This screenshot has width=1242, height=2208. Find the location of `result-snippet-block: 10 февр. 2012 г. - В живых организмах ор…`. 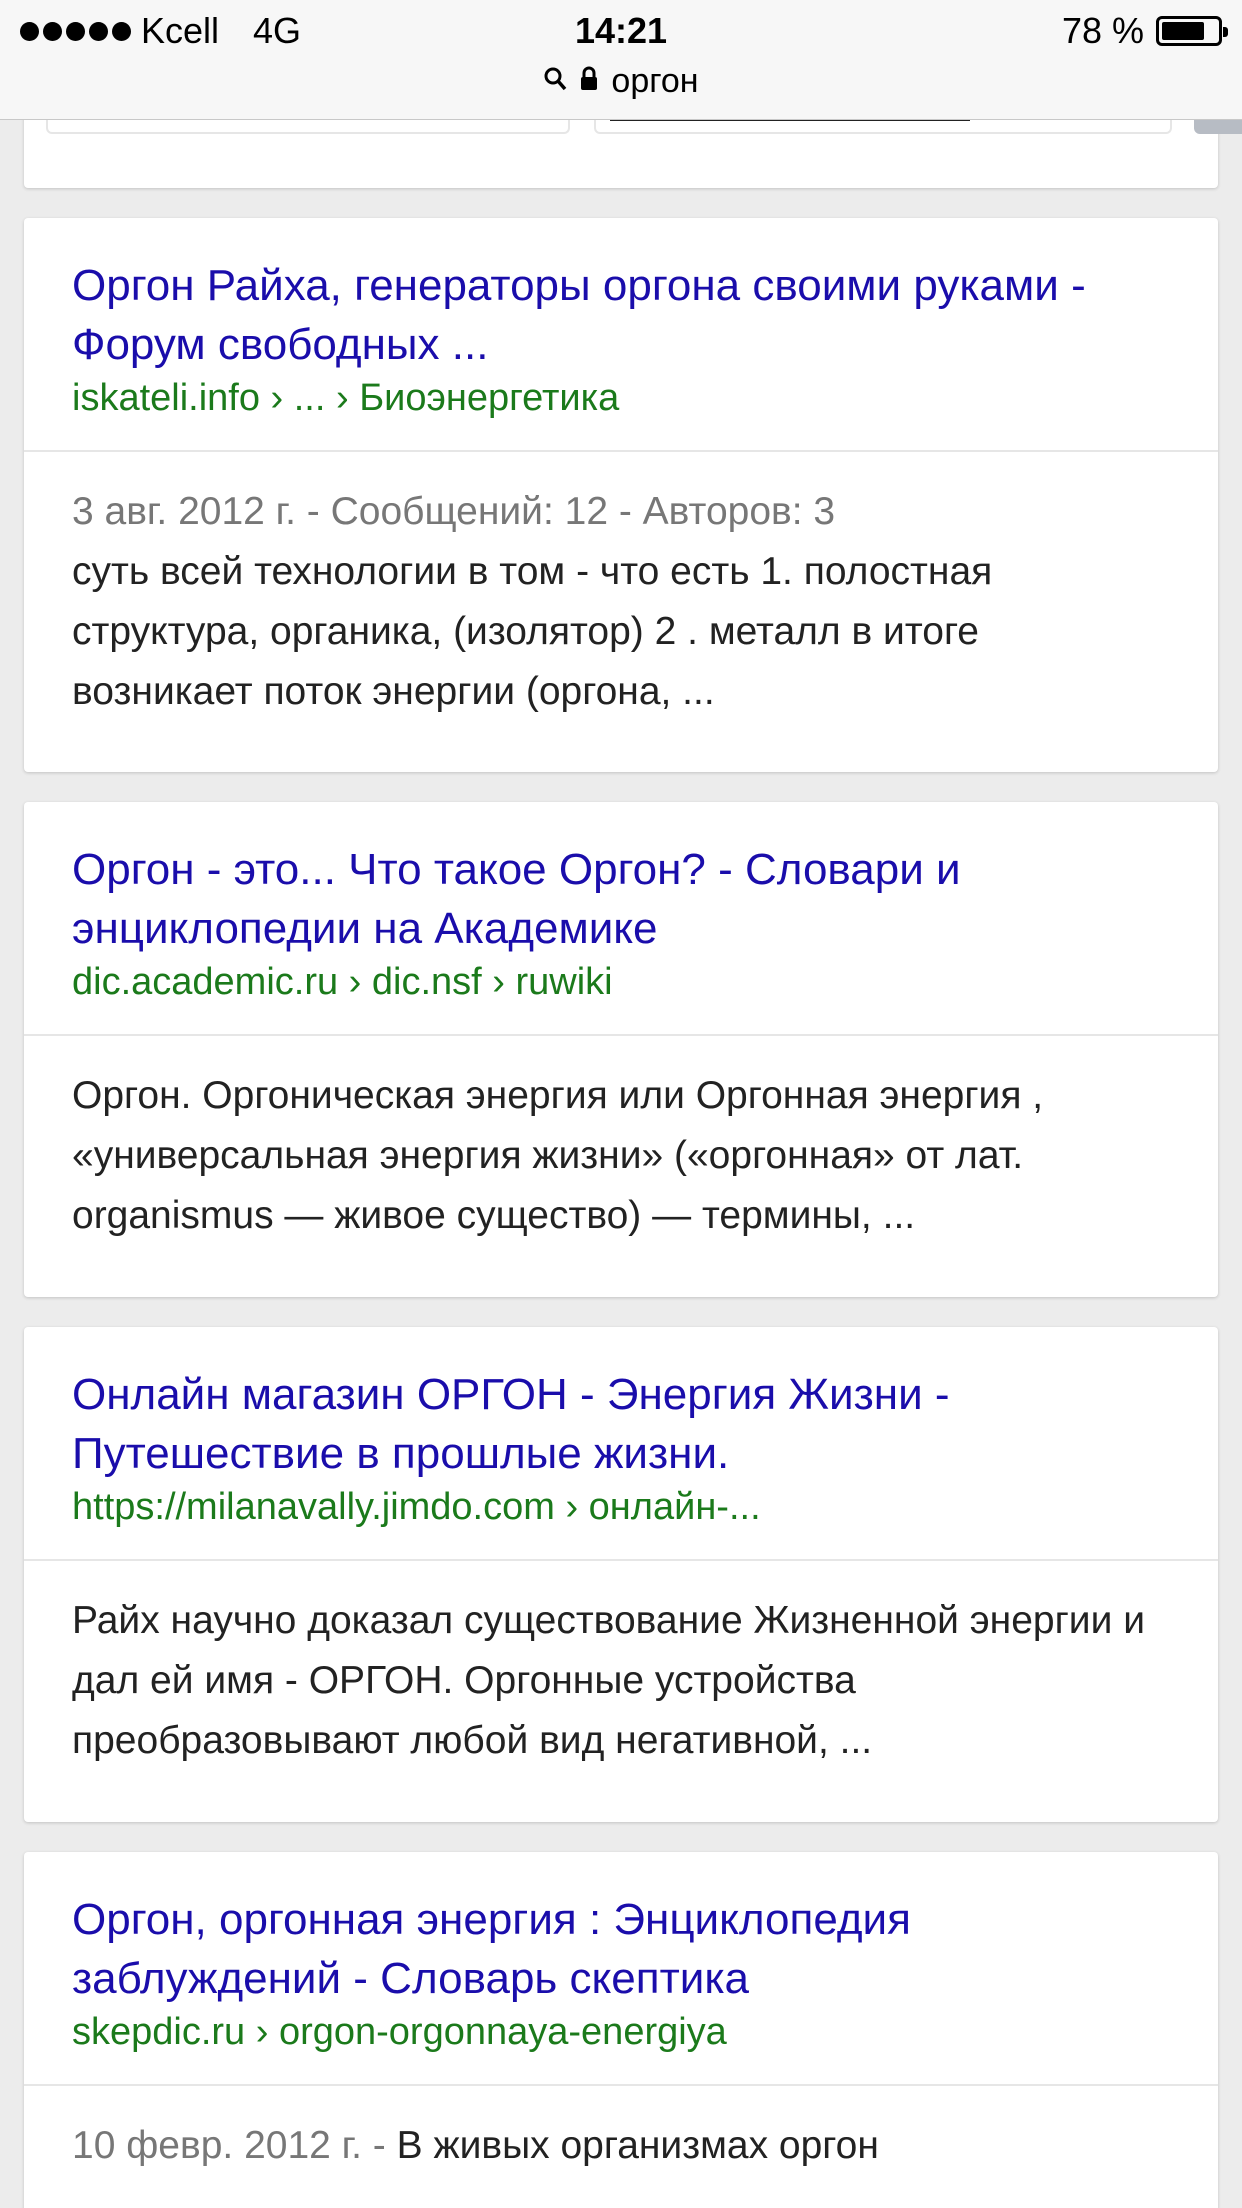

result-snippet-block: 10 февр. 2012 г. - В живых организмах ор… is located at coordinates (621, 2131).